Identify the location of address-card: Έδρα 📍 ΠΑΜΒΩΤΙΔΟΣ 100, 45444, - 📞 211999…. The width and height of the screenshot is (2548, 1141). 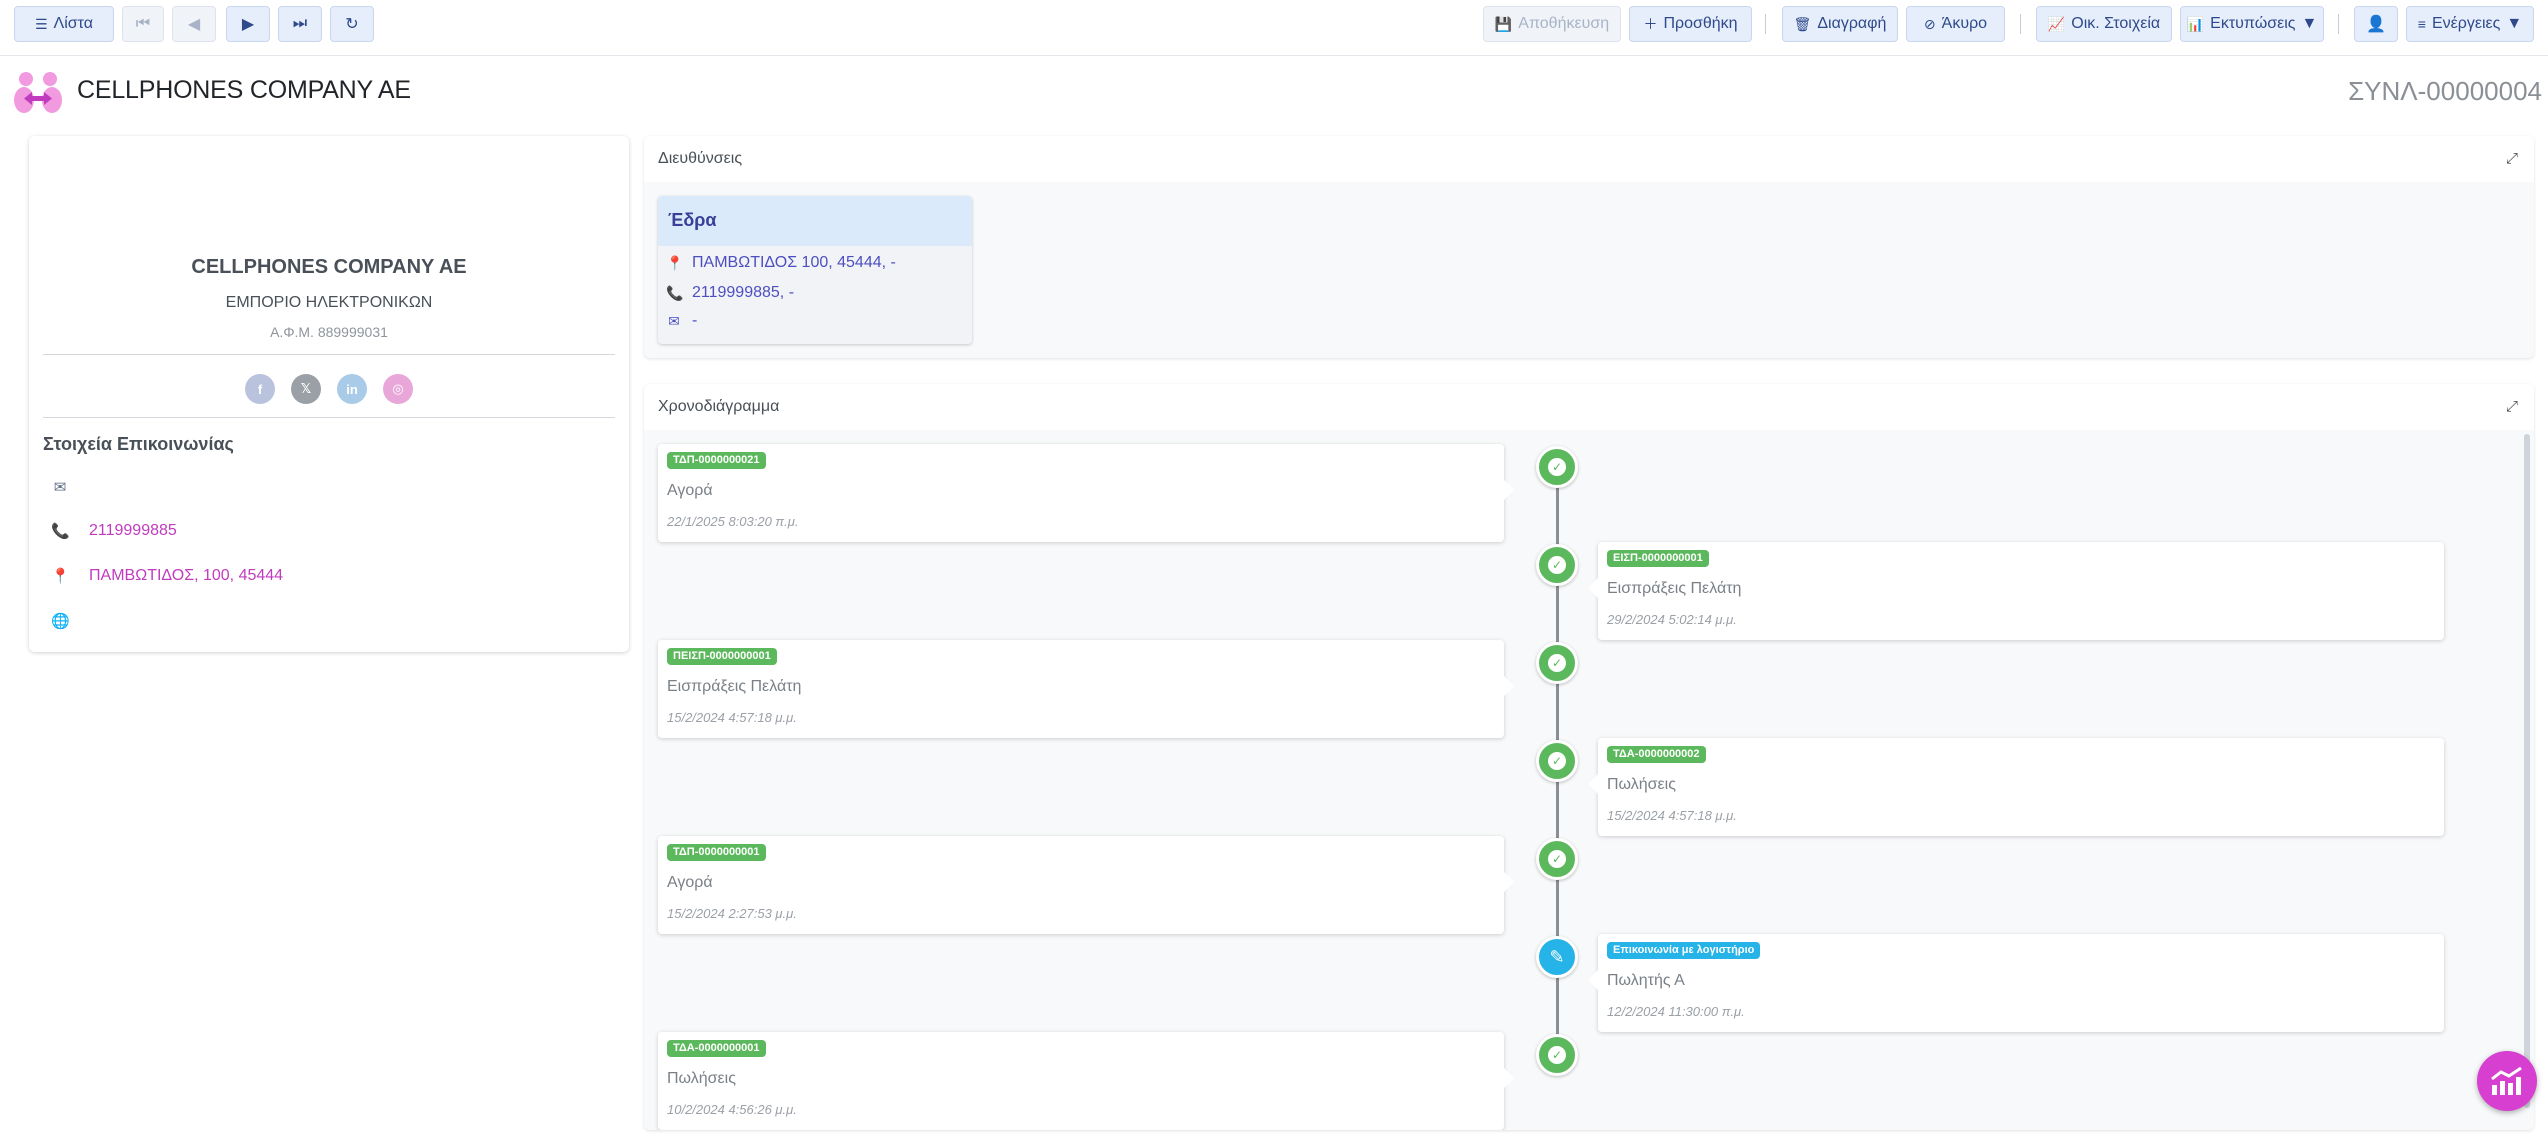
(815, 270).